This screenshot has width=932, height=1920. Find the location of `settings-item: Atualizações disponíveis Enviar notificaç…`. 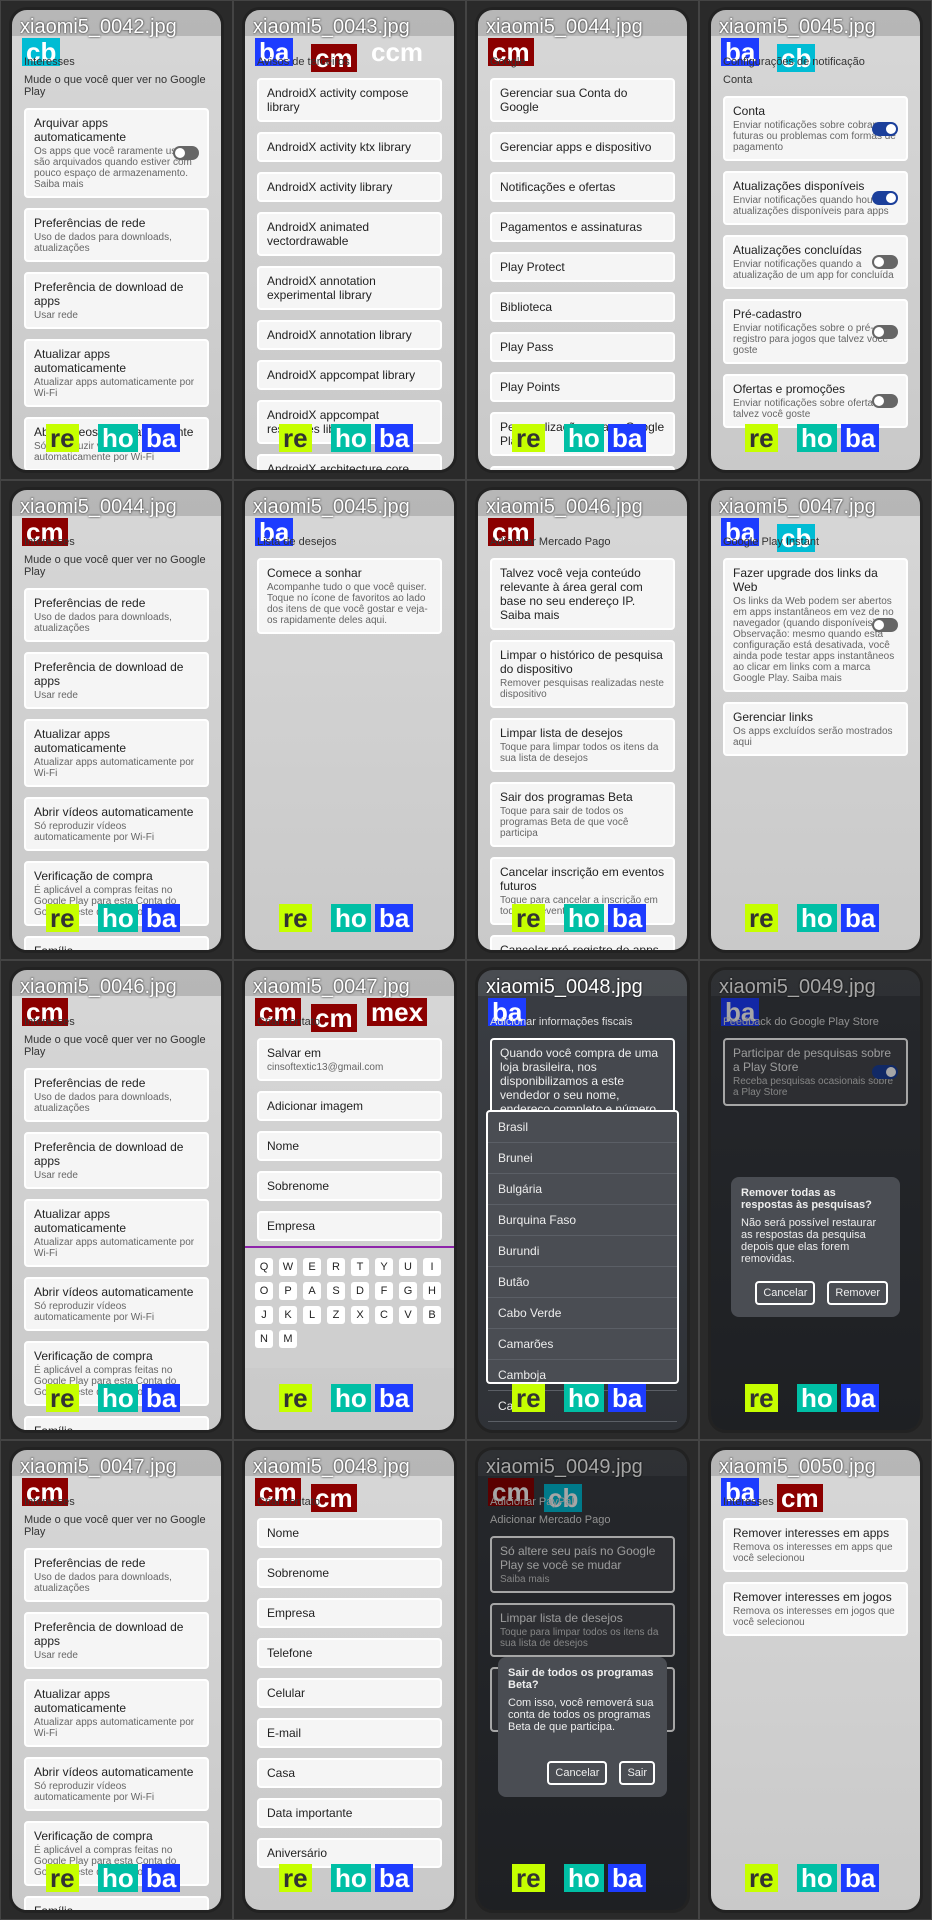

settings-item: Atualizações disponíveis Enviar notificaç… is located at coordinates (815, 198).